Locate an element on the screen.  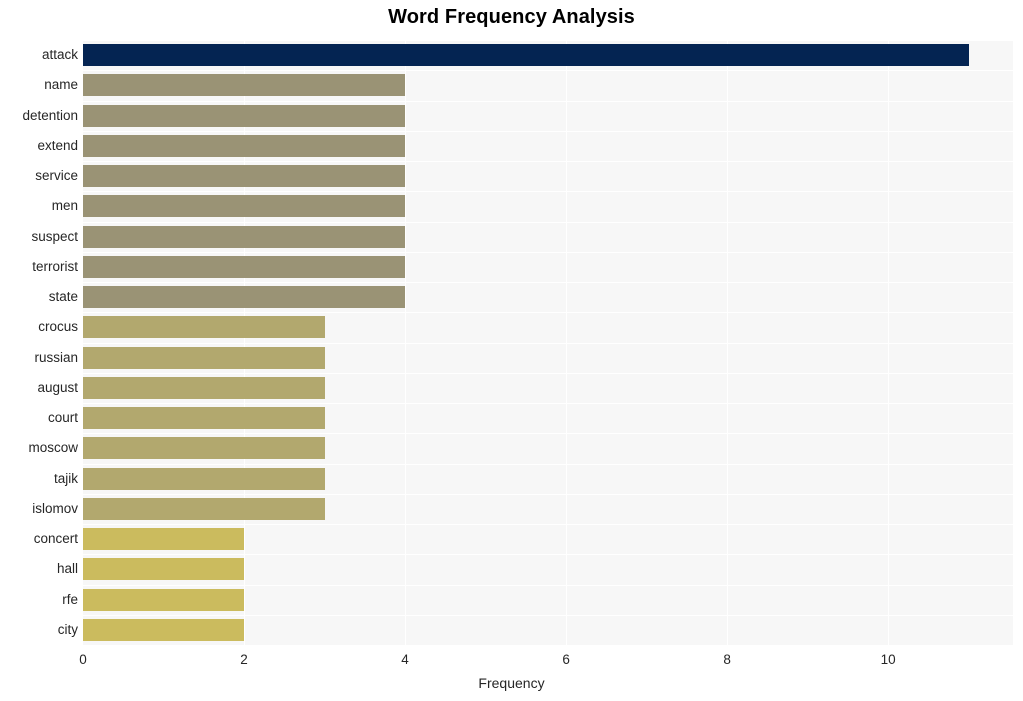
y-axis-tick-label: russian is located at coordinates (56, 357).